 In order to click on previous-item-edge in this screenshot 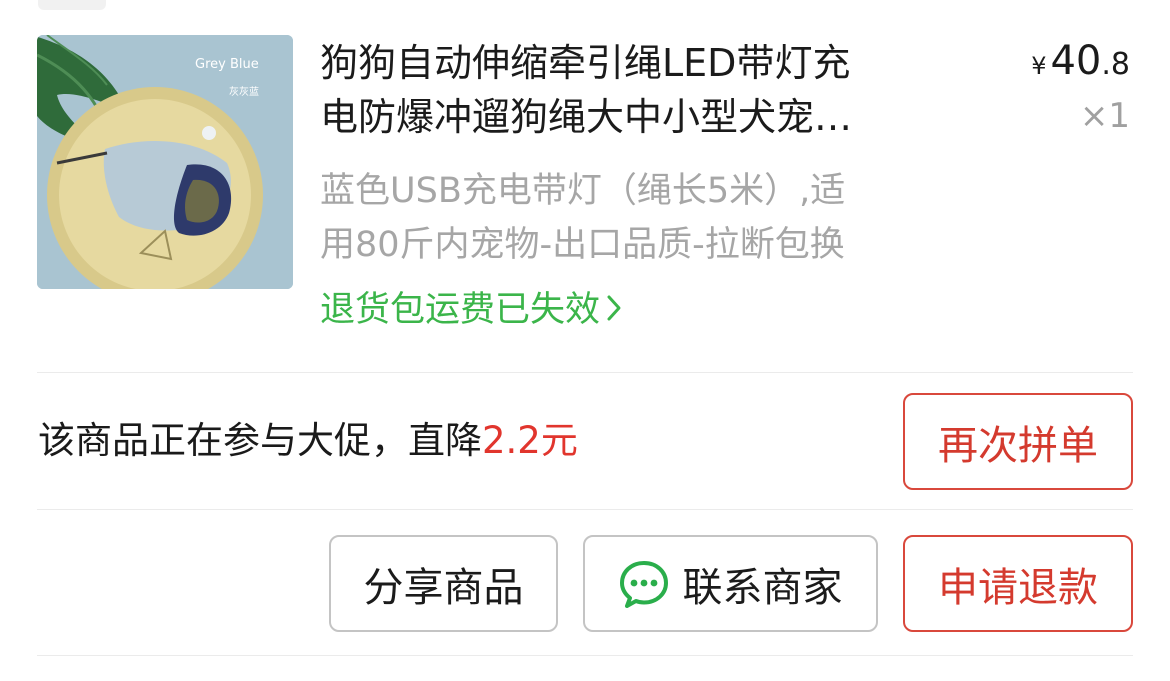, I will do `click(72, 5)`.